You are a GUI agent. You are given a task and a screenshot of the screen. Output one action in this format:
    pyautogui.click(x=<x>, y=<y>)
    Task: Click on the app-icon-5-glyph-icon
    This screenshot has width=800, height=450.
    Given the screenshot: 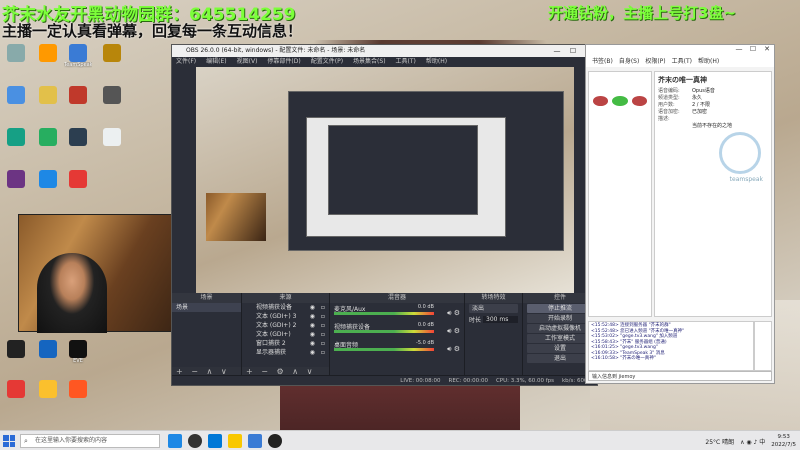 What is the action you would take?
    pyautogui.click(x=16, y=137)
    